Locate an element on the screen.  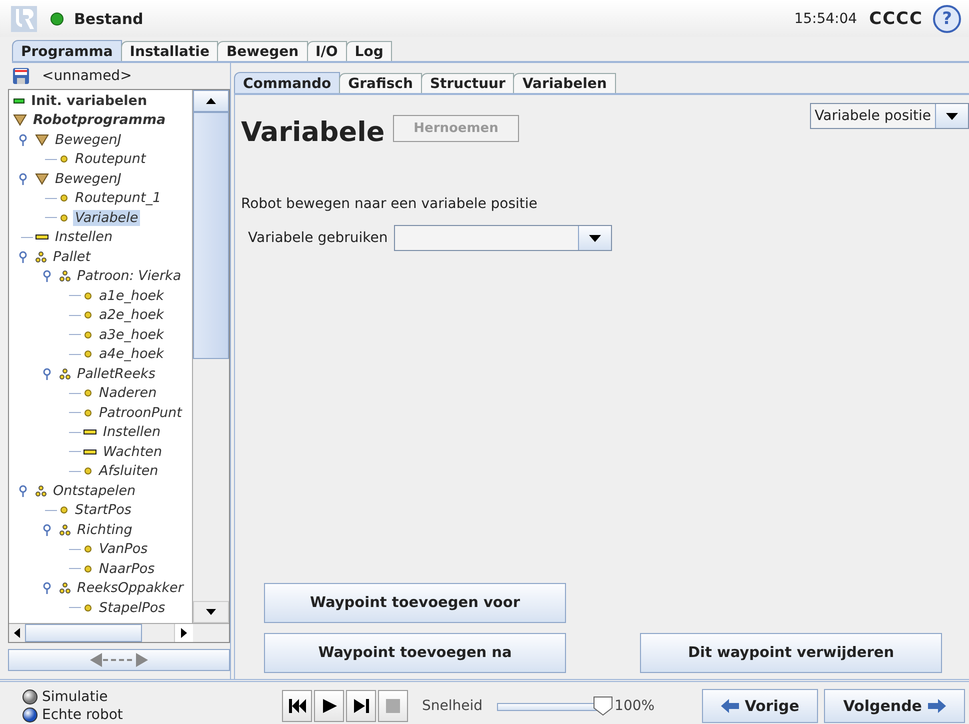
menu-title: Bestand is located at coordinates (109, 19).